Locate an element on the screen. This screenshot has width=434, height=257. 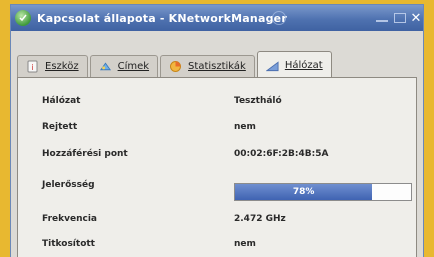
tab-bar: i Eszköz Címek Statisztikák Hálózat is located at coordinates (175, 64).